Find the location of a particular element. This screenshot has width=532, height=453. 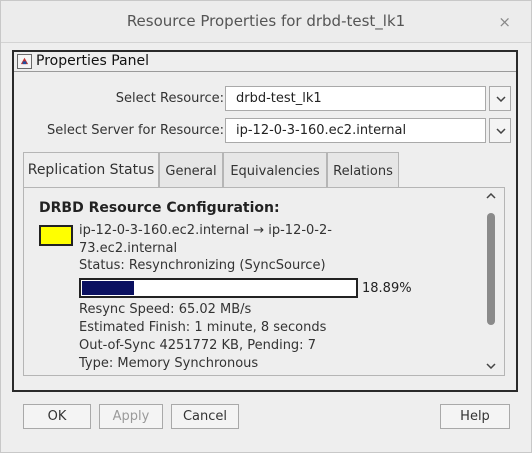

resync-speed-text: Resync Speed: 65.02 MB/s is located at coordinates (165, 309).